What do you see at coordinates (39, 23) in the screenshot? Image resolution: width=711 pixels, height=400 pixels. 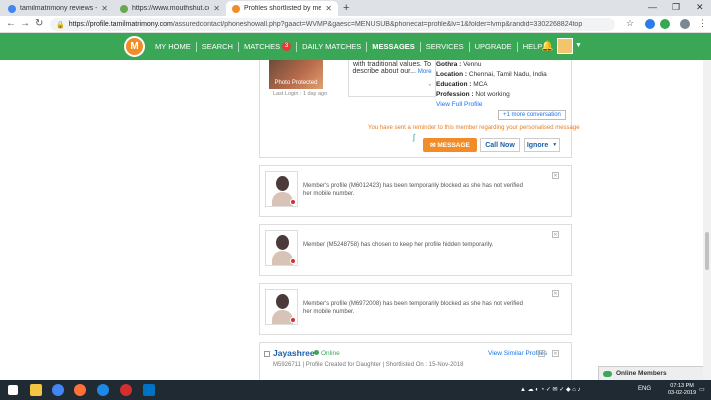 I see `reload-icon: ↻` at bounding box center [39, 23].